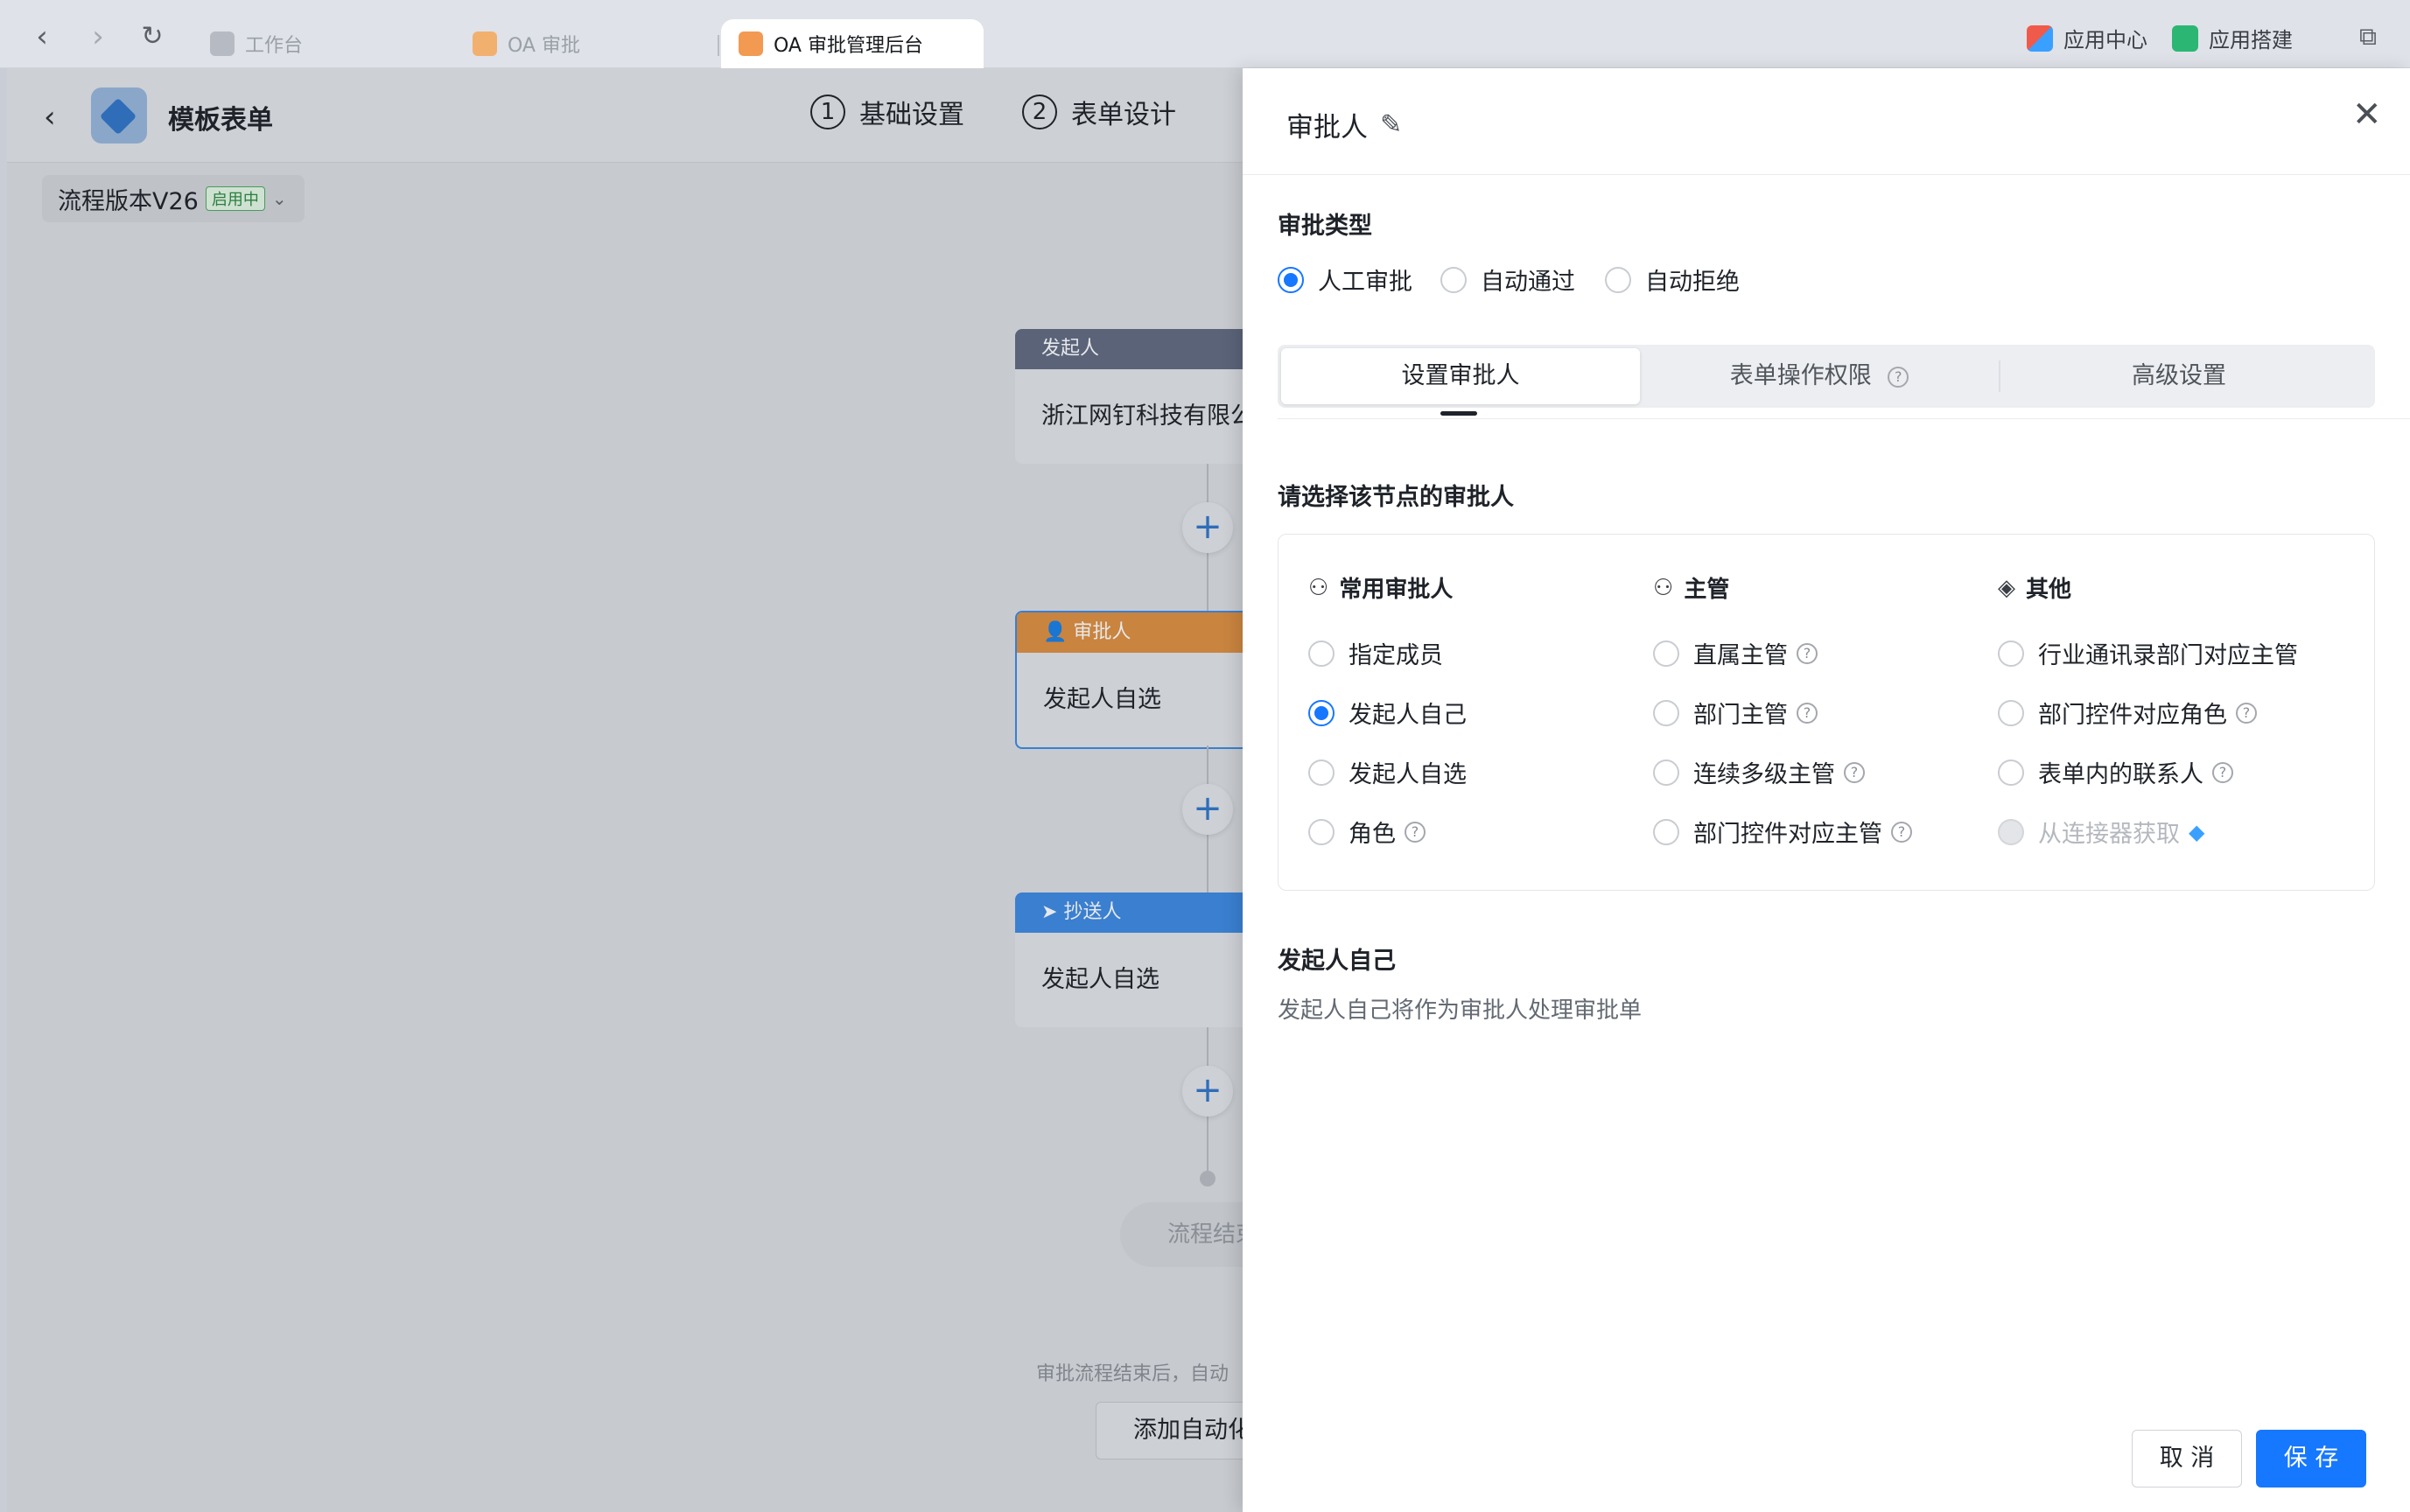  What do you see at coordinates (1396, 590) in the screenshot?
I see `column-title: 常用审批人` at bounding box center [1396, 590].